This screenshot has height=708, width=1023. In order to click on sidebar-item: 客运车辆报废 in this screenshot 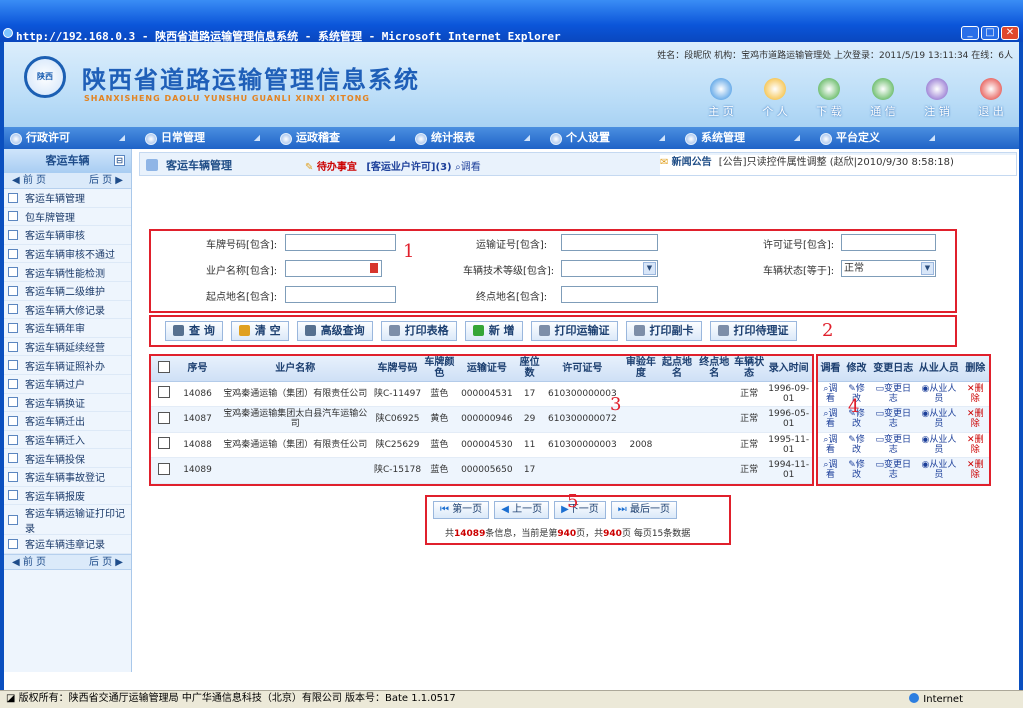, I will do `click(67, 496)`.